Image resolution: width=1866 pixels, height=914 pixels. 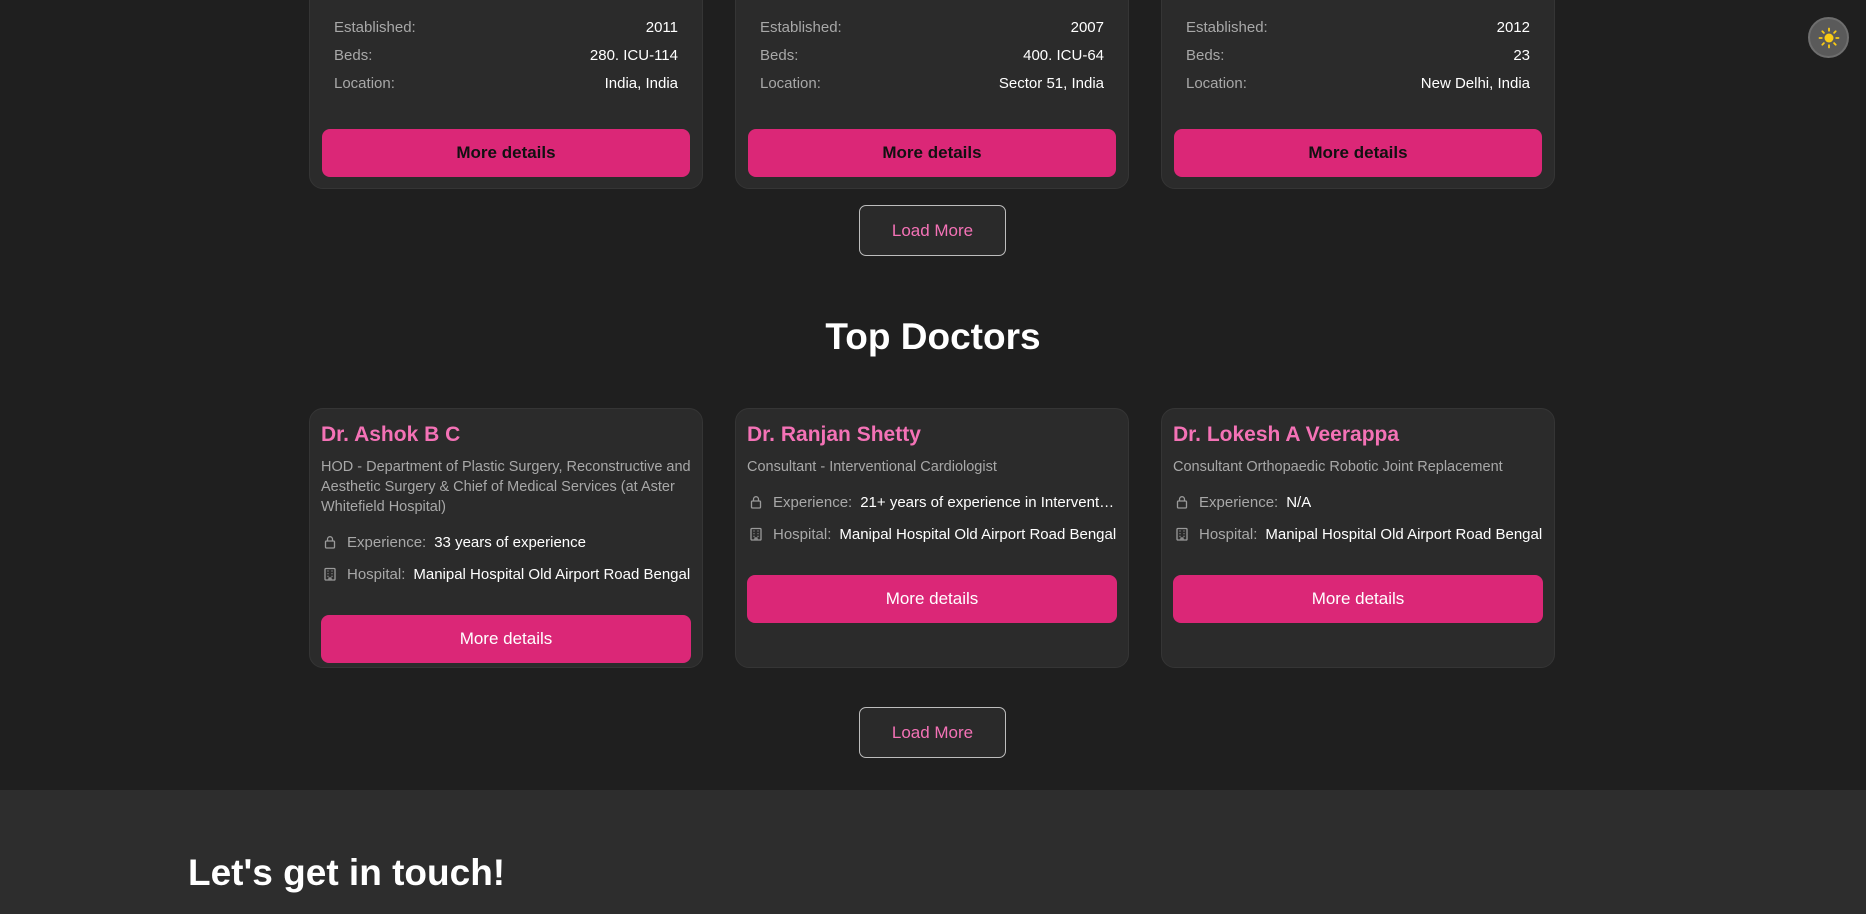 I want to click on beds-row: Beds: 280. ICU-114, so click(x=506, y=55).